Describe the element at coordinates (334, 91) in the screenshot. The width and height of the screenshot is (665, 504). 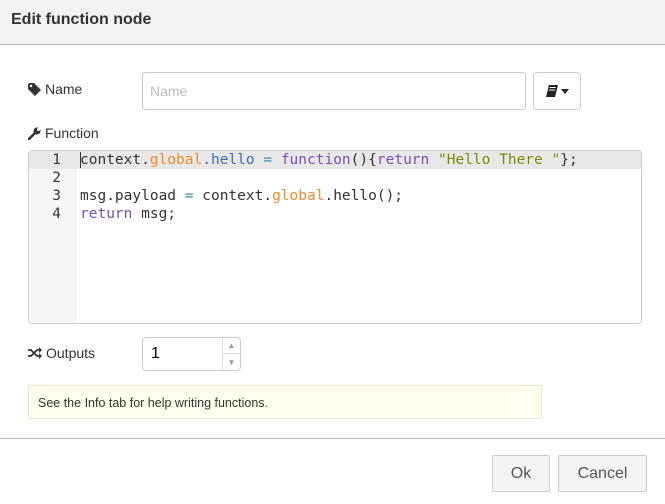
I see `name-input` at that location.